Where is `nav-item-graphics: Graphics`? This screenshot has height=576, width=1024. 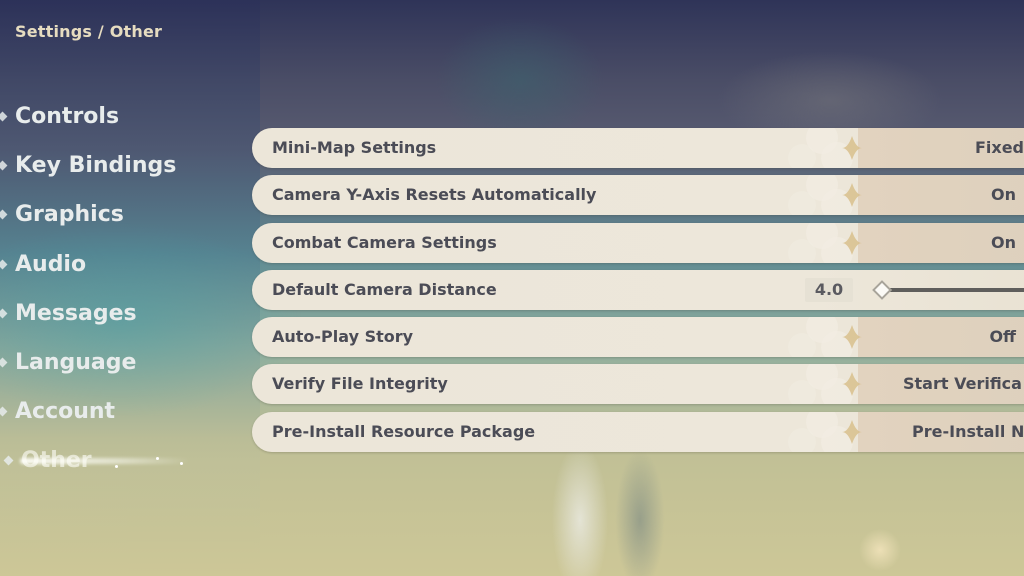
nav-item-graphics: Graphics is located at coordinates (88, 214).